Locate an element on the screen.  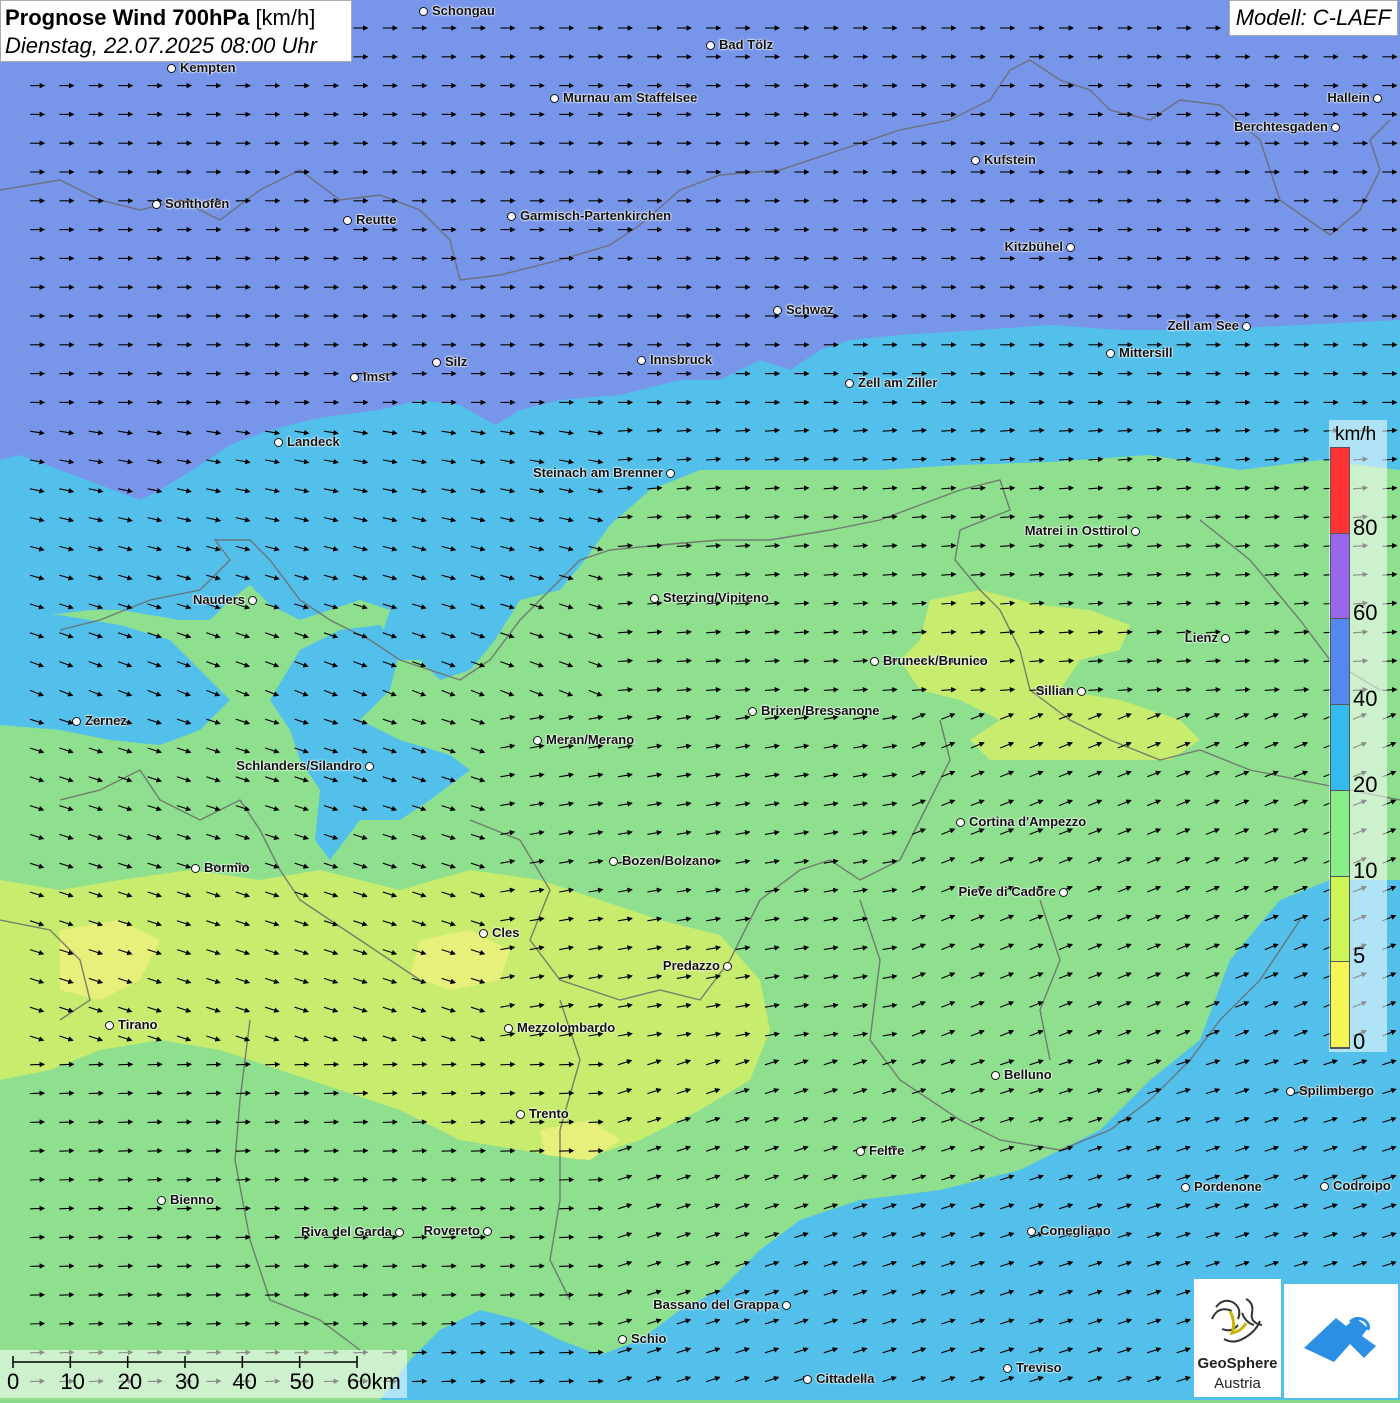
city-label: Sonthofen is located at coordinates (197, 203).